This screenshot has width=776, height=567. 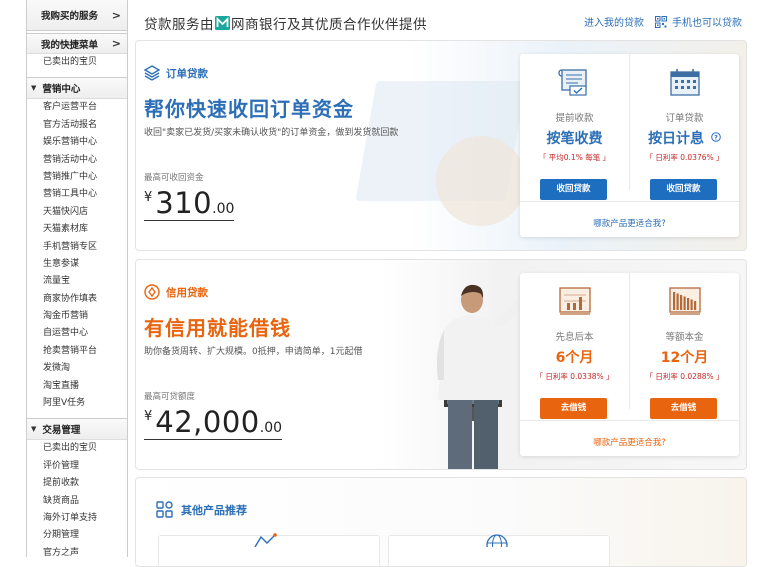 What do you see at coordinates (443, 20) in the screenshot?
I see `page-header: 贷款服务由 网商银行及其优质合作伙伴提供 进入我的贷款 手机也可以贷款` at bounding box center [443, 20].